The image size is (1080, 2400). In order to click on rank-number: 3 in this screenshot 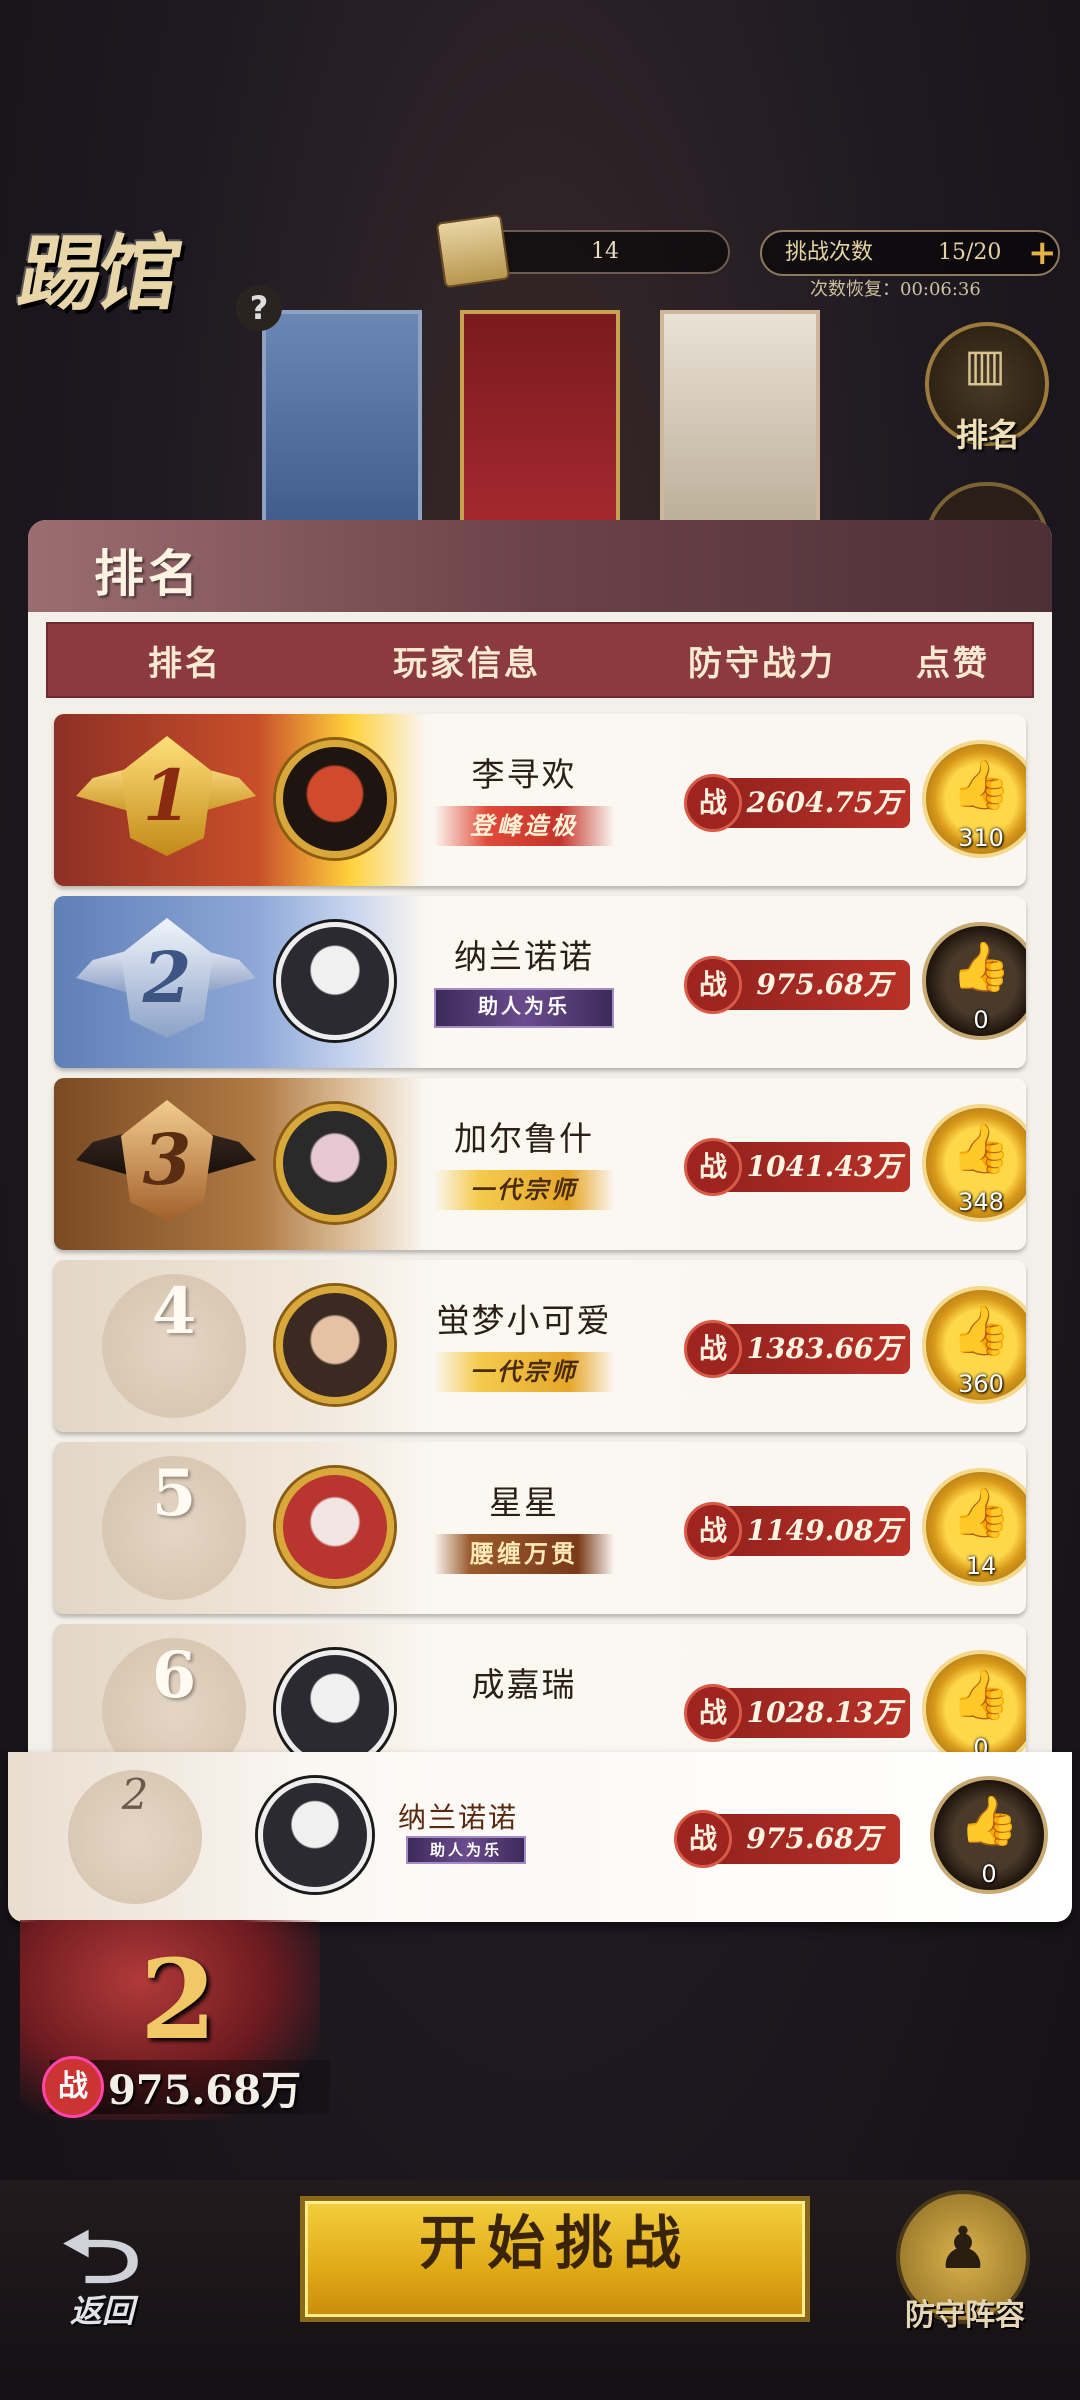, I will do `click(167, 1160)`.